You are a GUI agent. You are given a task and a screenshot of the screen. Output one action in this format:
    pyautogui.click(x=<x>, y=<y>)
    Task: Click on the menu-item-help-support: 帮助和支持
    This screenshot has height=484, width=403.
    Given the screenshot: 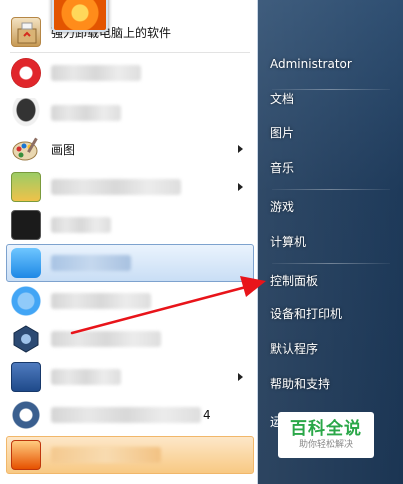 What is the action you would take?
    pyautogui.click(x=334, y=384)
    